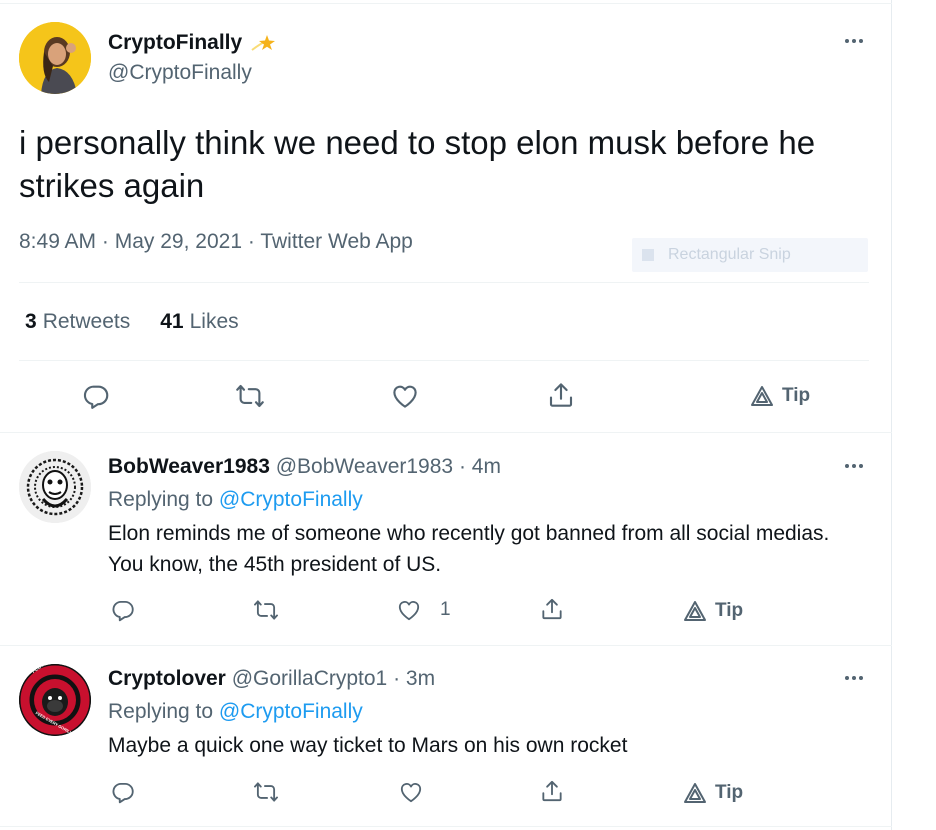  I want to click on main-display-name: CryptoFinally, so click(192, 43).